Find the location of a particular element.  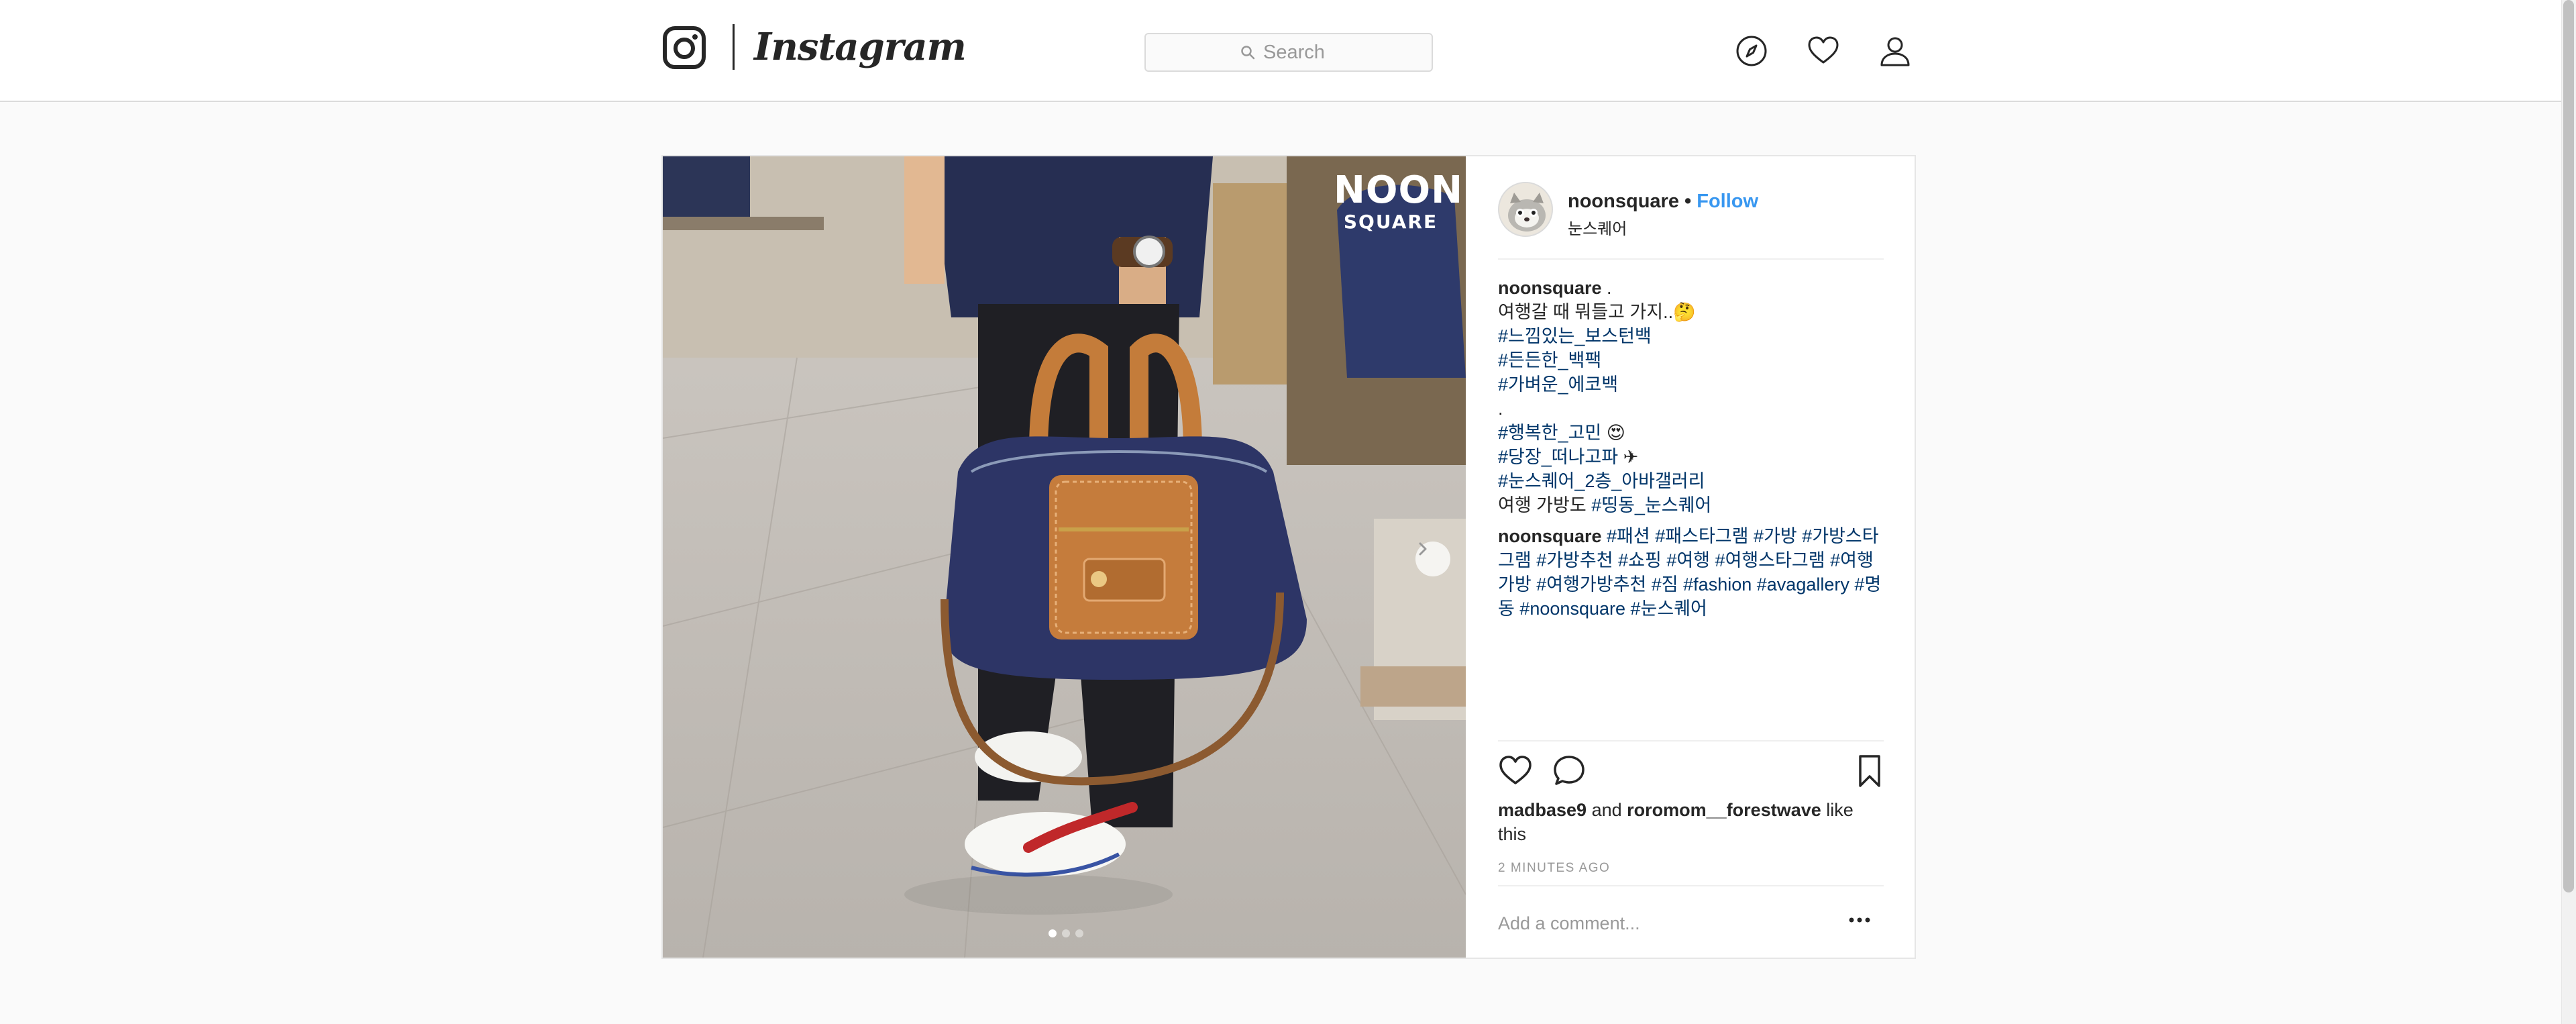

author-line: noonsquare • Follow is located at coordinates (1663, 201).